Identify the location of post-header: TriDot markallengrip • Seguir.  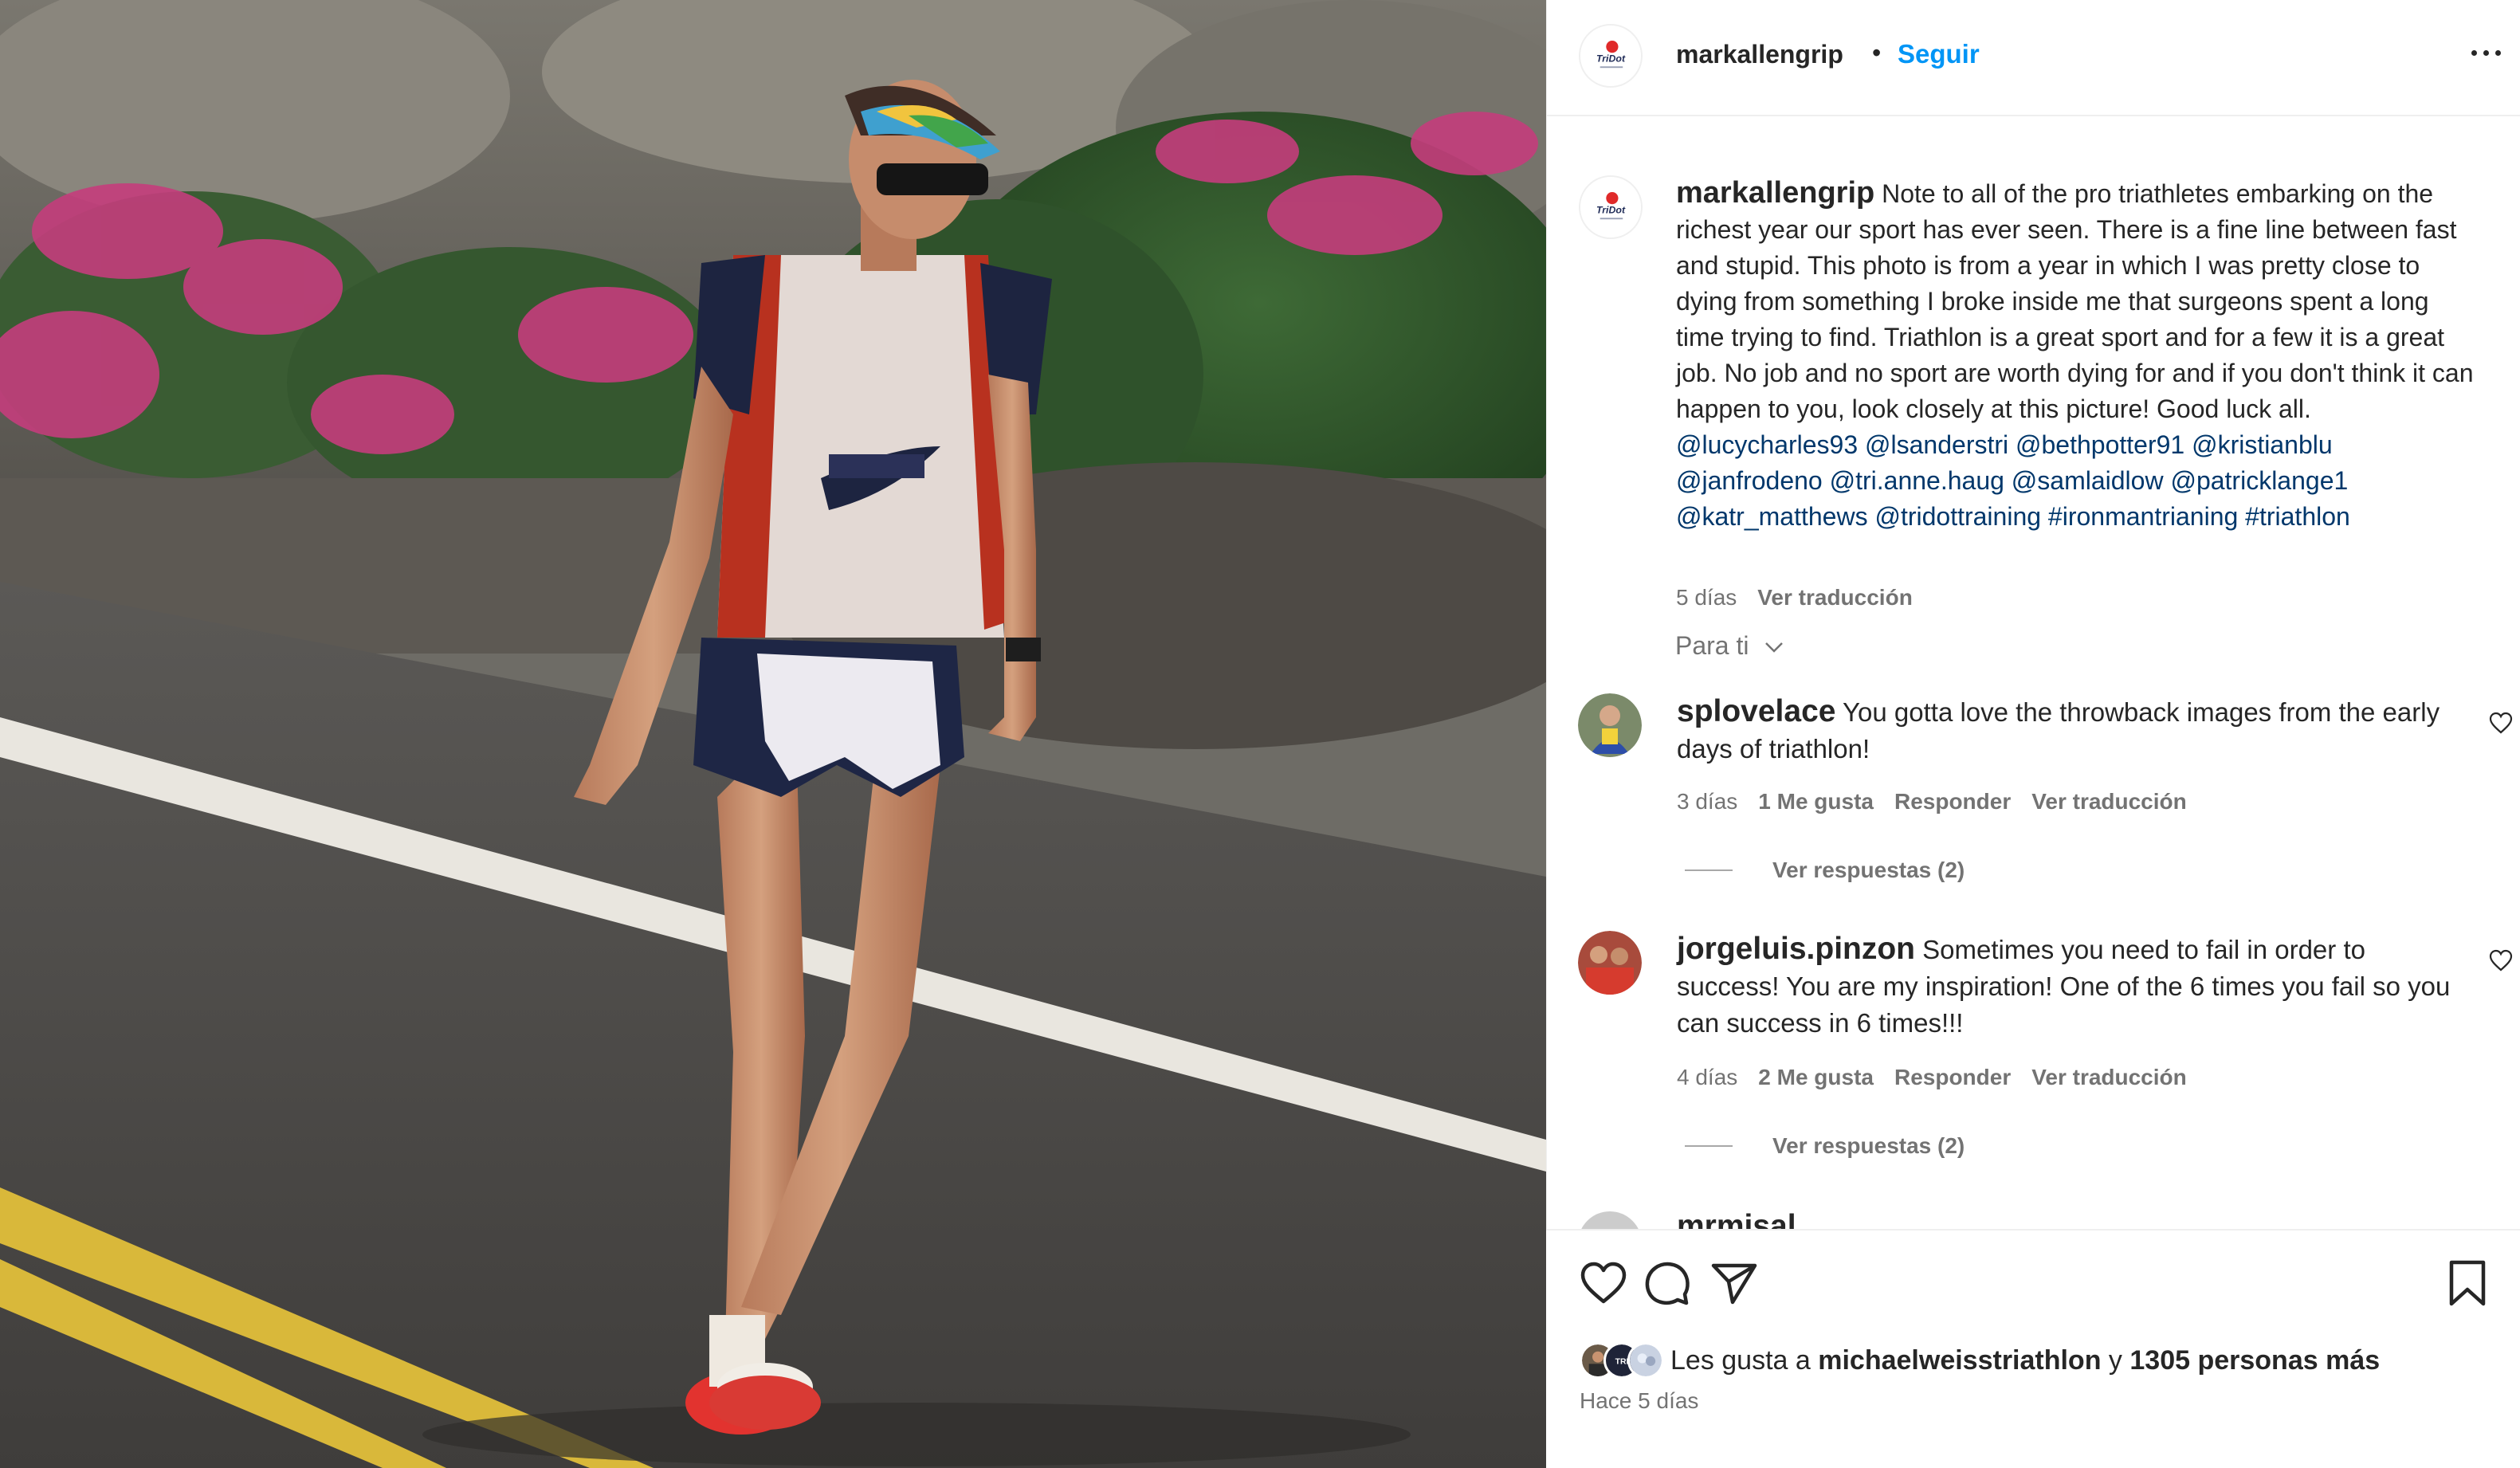
(2034, 58).